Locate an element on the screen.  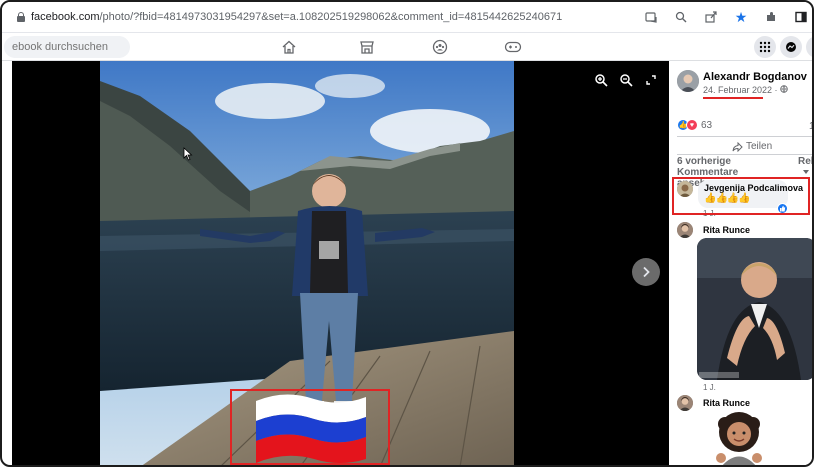
chevron-right-icon is located at coordinates (646, 272).